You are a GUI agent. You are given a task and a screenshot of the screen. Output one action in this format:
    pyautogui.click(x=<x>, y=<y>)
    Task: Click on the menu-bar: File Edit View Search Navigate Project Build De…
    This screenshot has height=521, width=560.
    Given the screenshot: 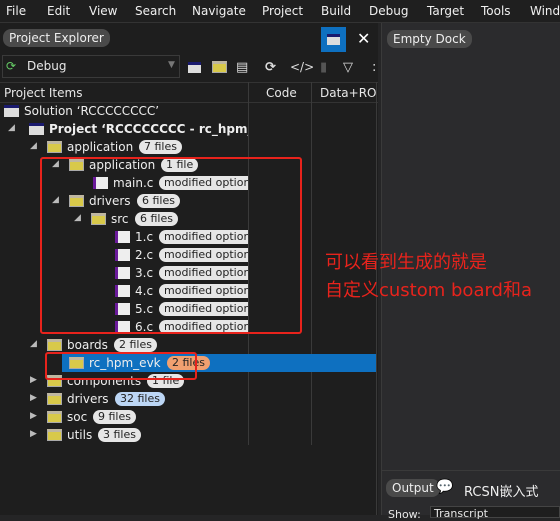 What is the action you would take?
    pyautogui.click(x=280, y=11)
    